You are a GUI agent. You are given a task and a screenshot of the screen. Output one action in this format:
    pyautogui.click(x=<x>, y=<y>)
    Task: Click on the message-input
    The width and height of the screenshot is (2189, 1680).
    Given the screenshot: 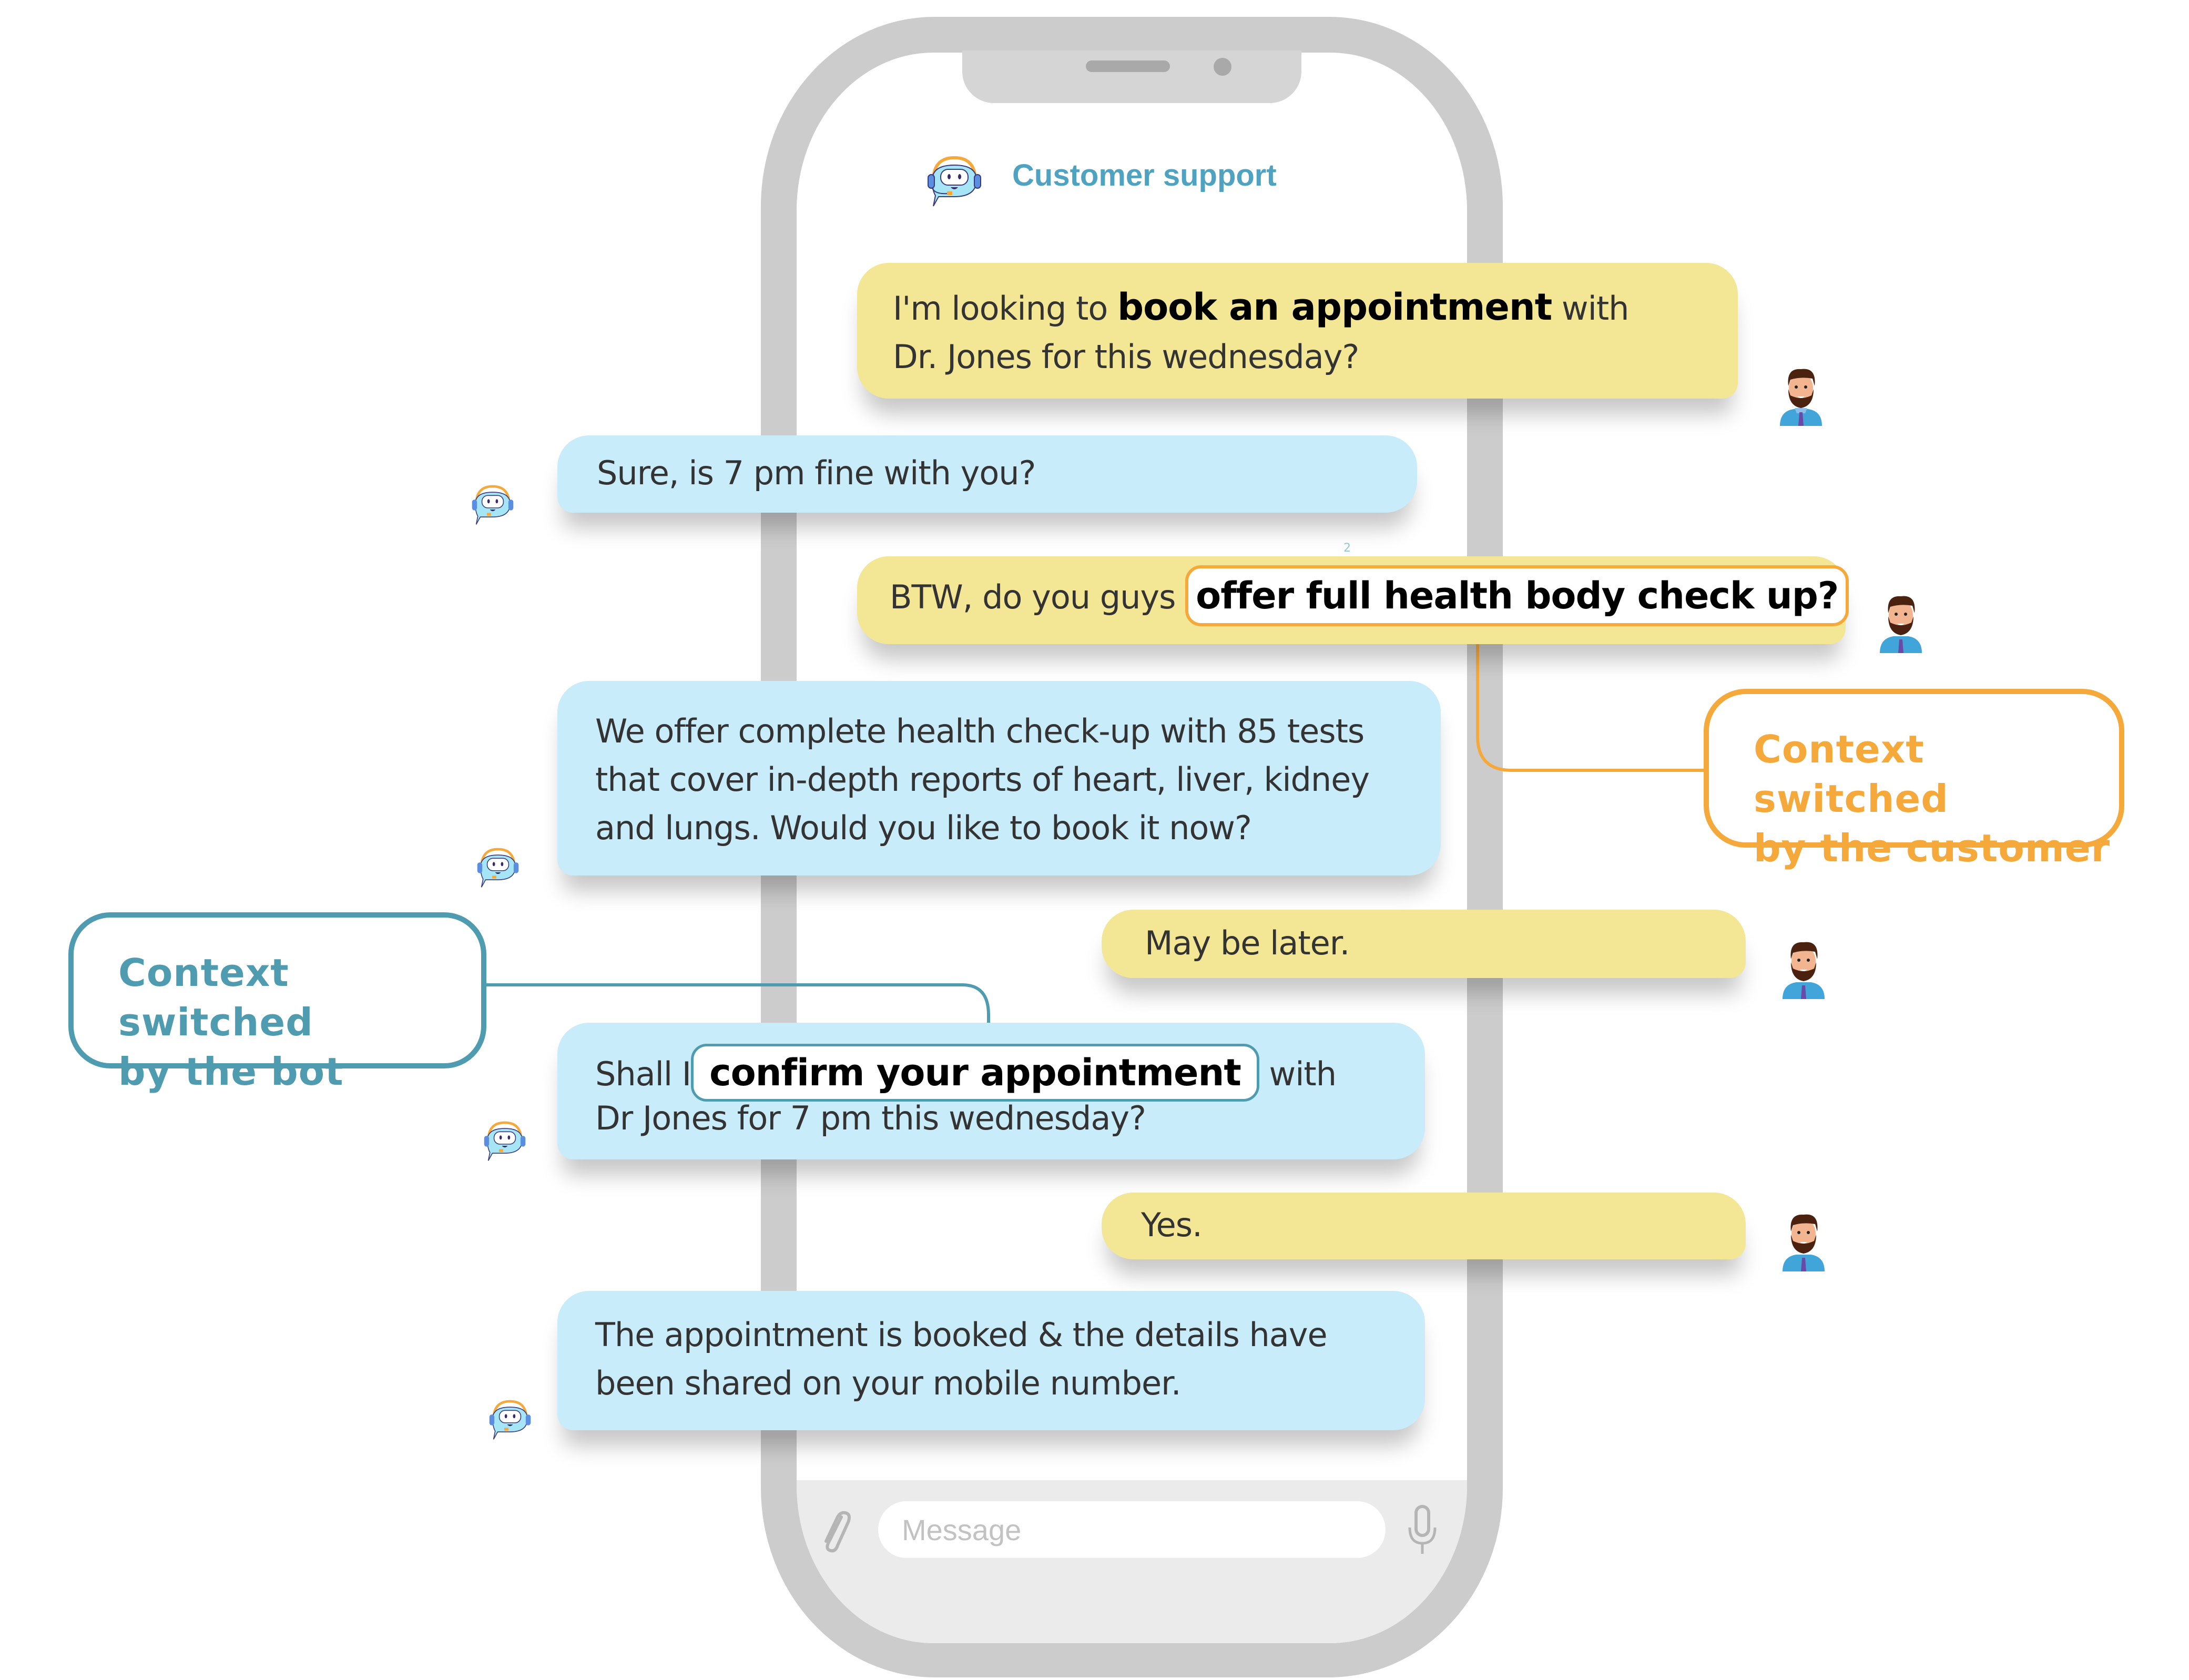 What is the action you would take?
    pyautogui.click(x=1132, y=1530)
    